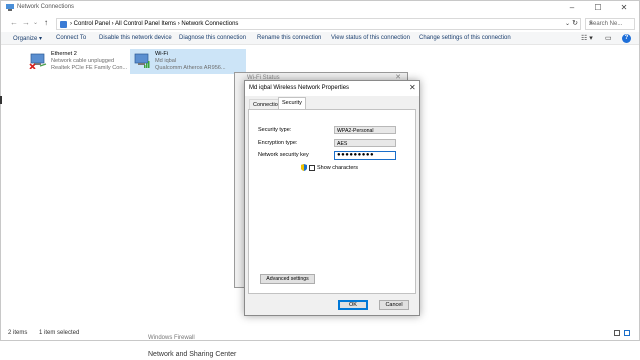  I want to click on security-type-label: Security type:, so click(275, 130).